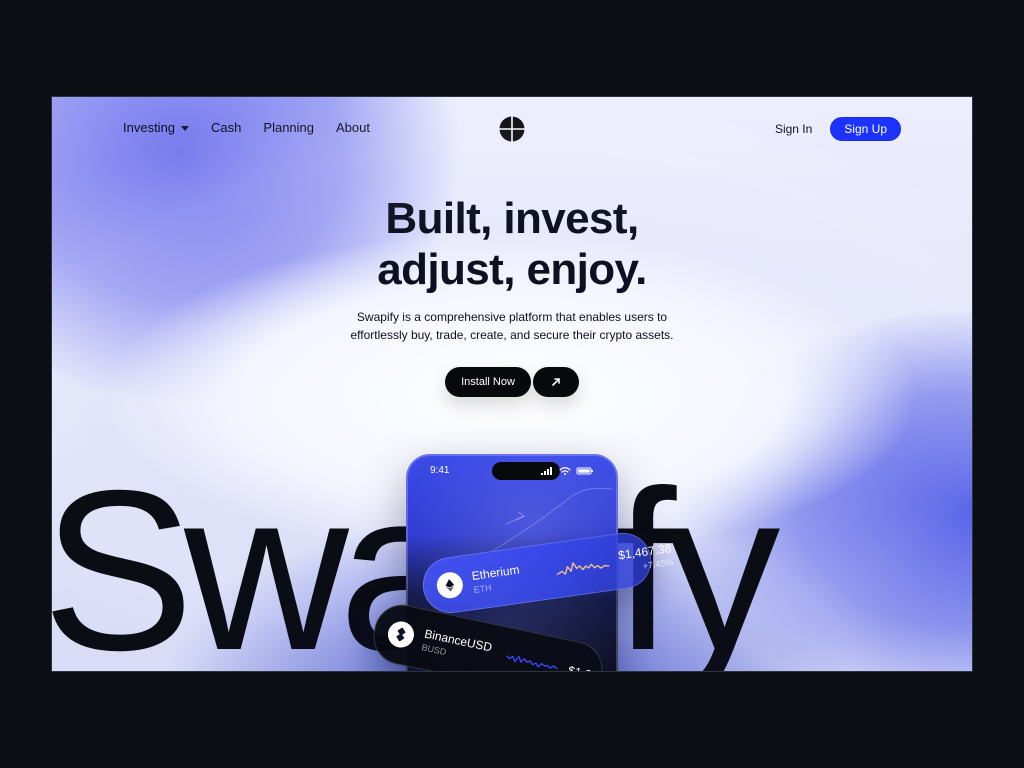 Image resolution: width=1024 pixels, height=768 pixels. What do you see at coordinates (546, 471) in the screenshot?
I see `signal-icon` at bounding box center [546, 471].